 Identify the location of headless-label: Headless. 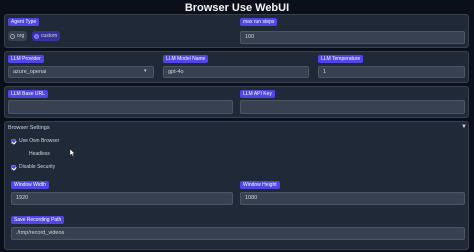
(39, 154).